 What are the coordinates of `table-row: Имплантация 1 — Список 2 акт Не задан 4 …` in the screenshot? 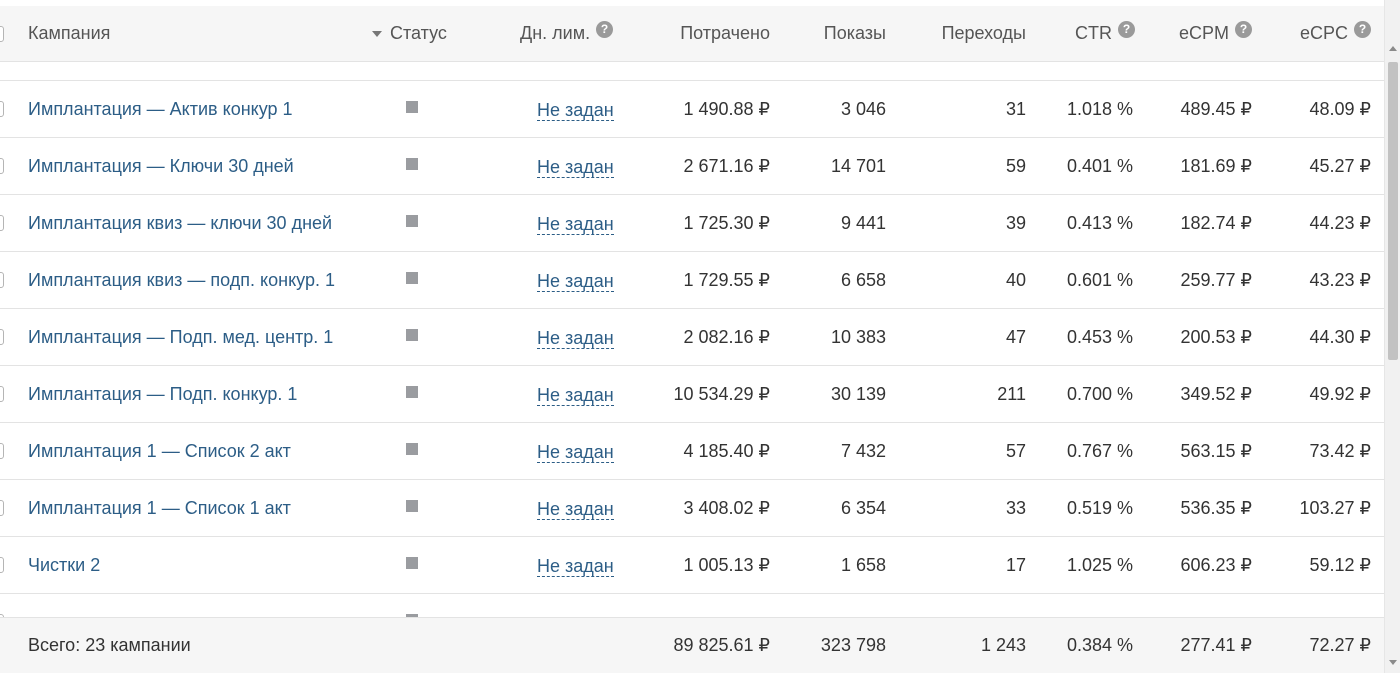 It's located at (692, 451).